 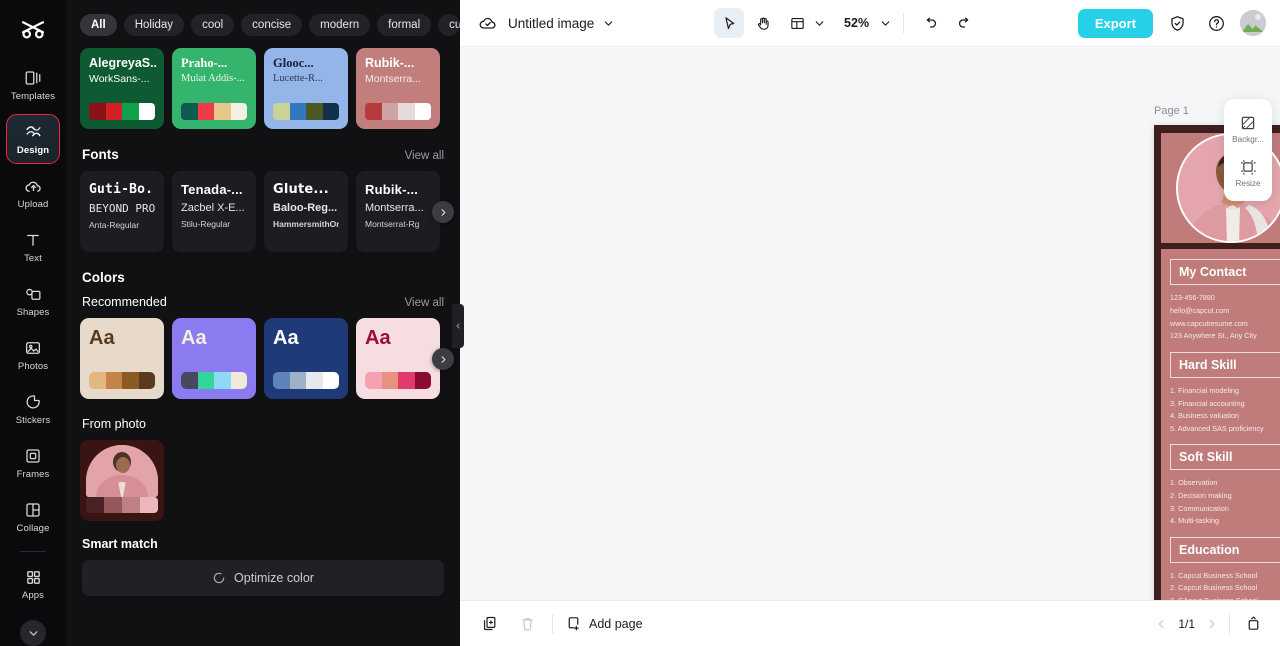 I want to click on chevron-left-icon, so click(x=1161, y=623).